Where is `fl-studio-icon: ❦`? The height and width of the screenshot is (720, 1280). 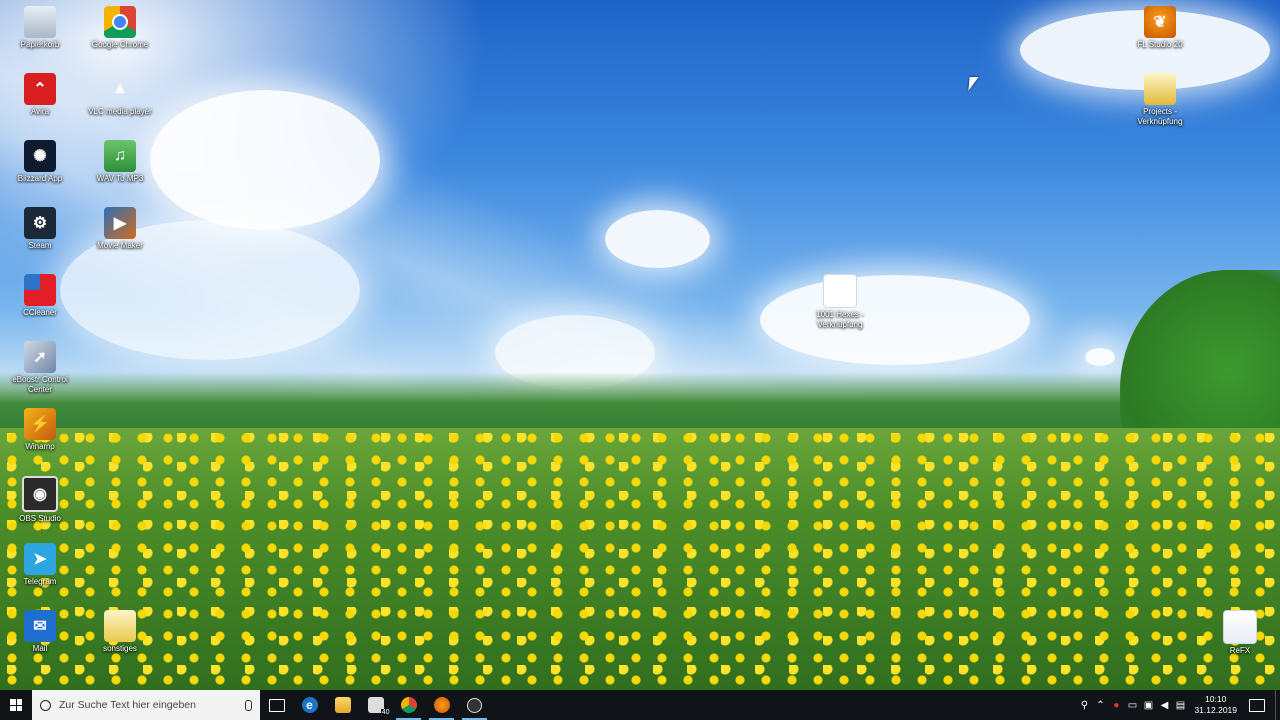 fl-studio-icon: ❦ is located at coordinates (1160, 22).